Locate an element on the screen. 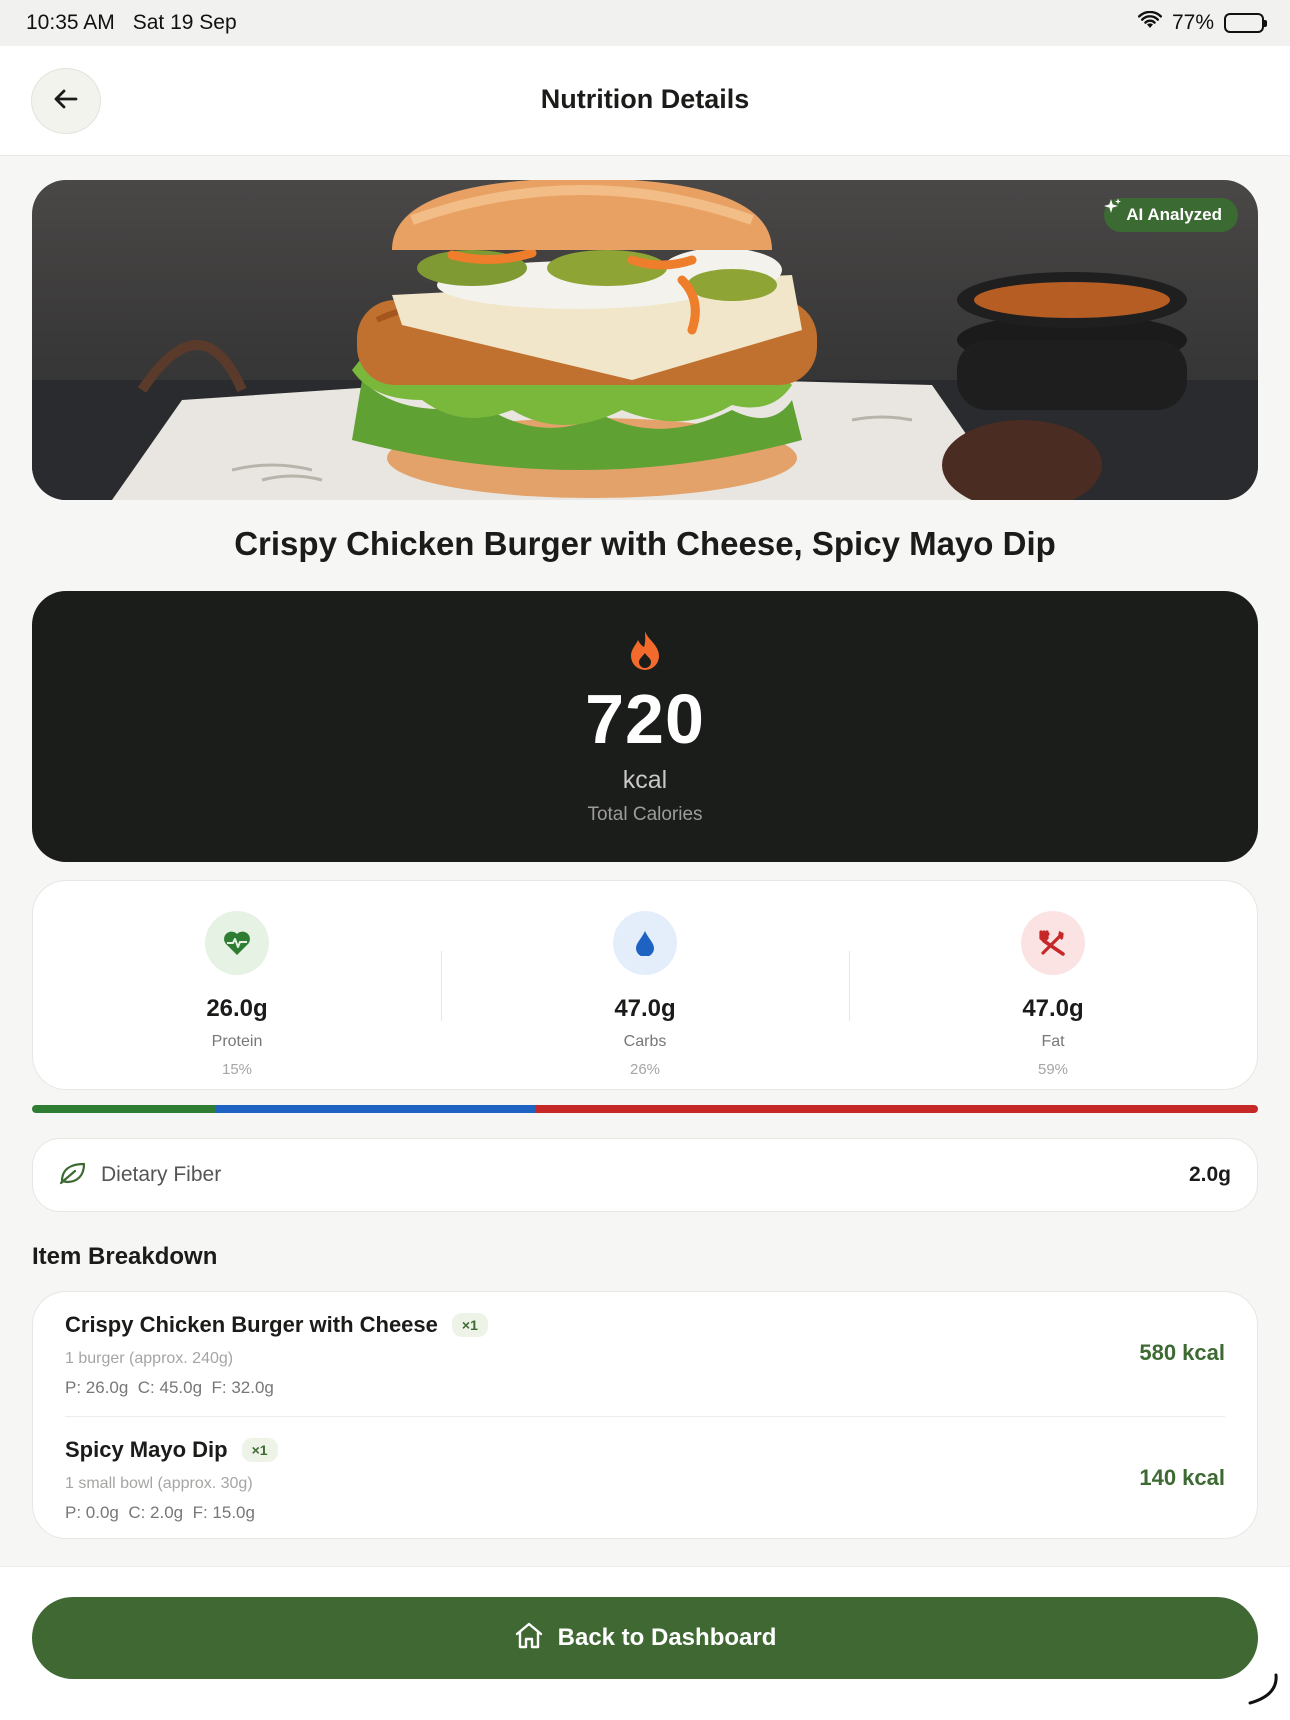  wifi-icon is located at coordinates (1149, 22).